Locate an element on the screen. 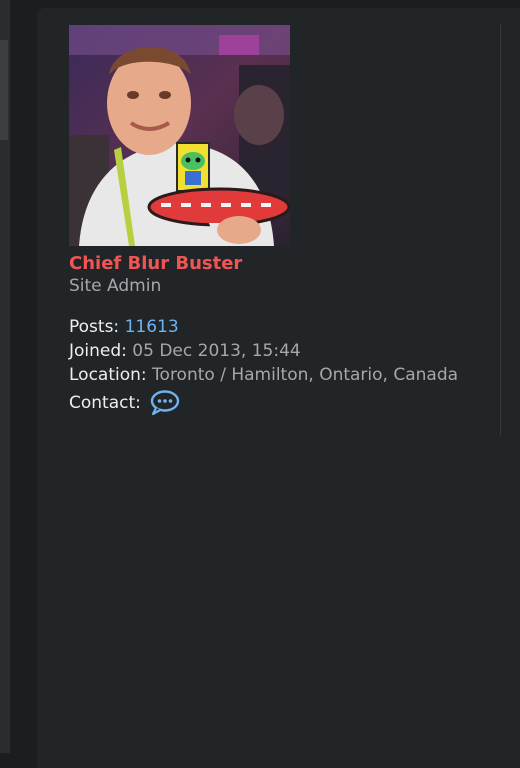  user-avatar is located at coordinates (179, 135).